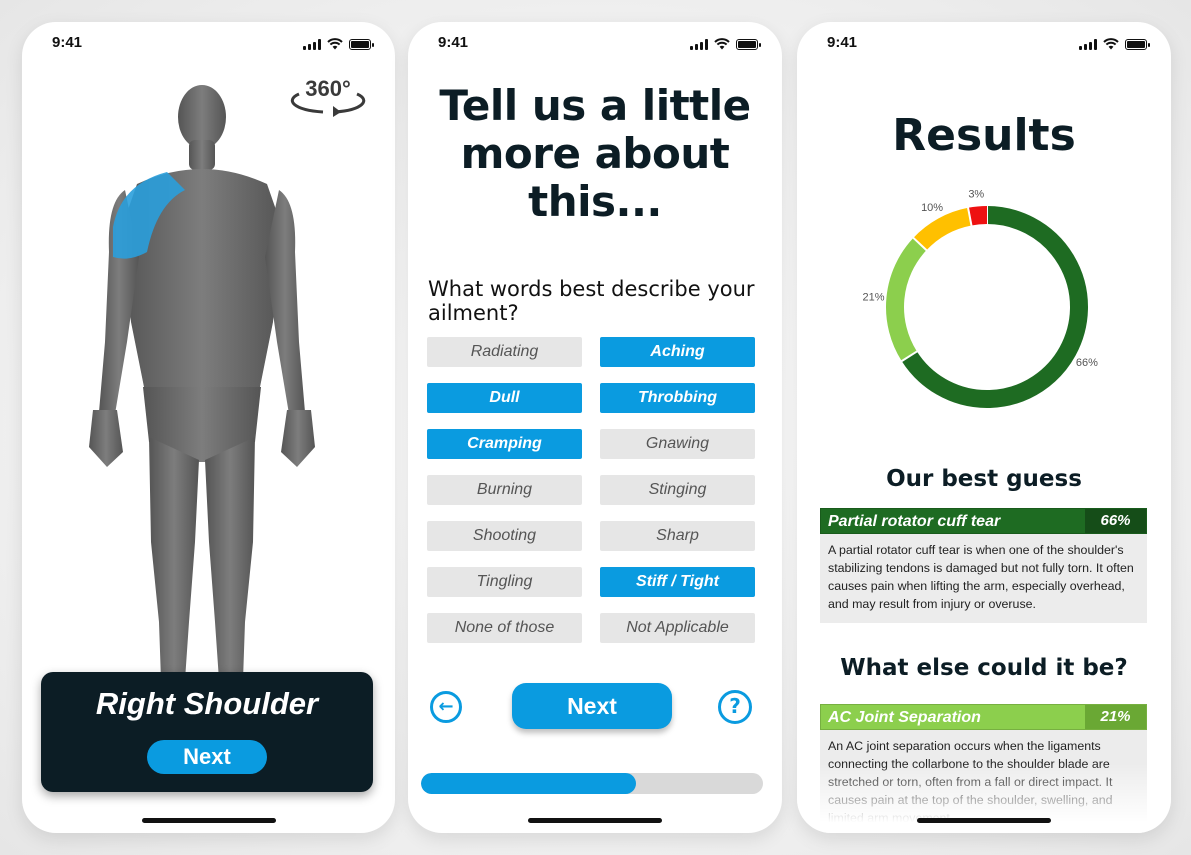 The width and height of the screenshot is (1191, 855). Describe the element at coordinates (677, 398) in the screenshot. I see `symptom-option: Throbbing` at that location.